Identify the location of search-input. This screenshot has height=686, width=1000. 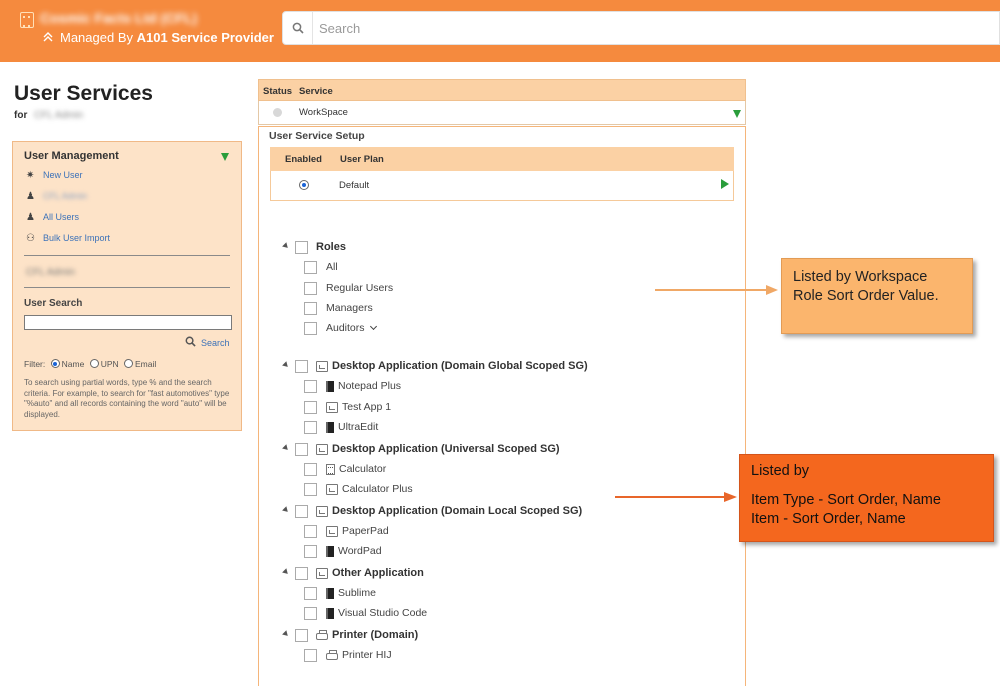
(649, 28).